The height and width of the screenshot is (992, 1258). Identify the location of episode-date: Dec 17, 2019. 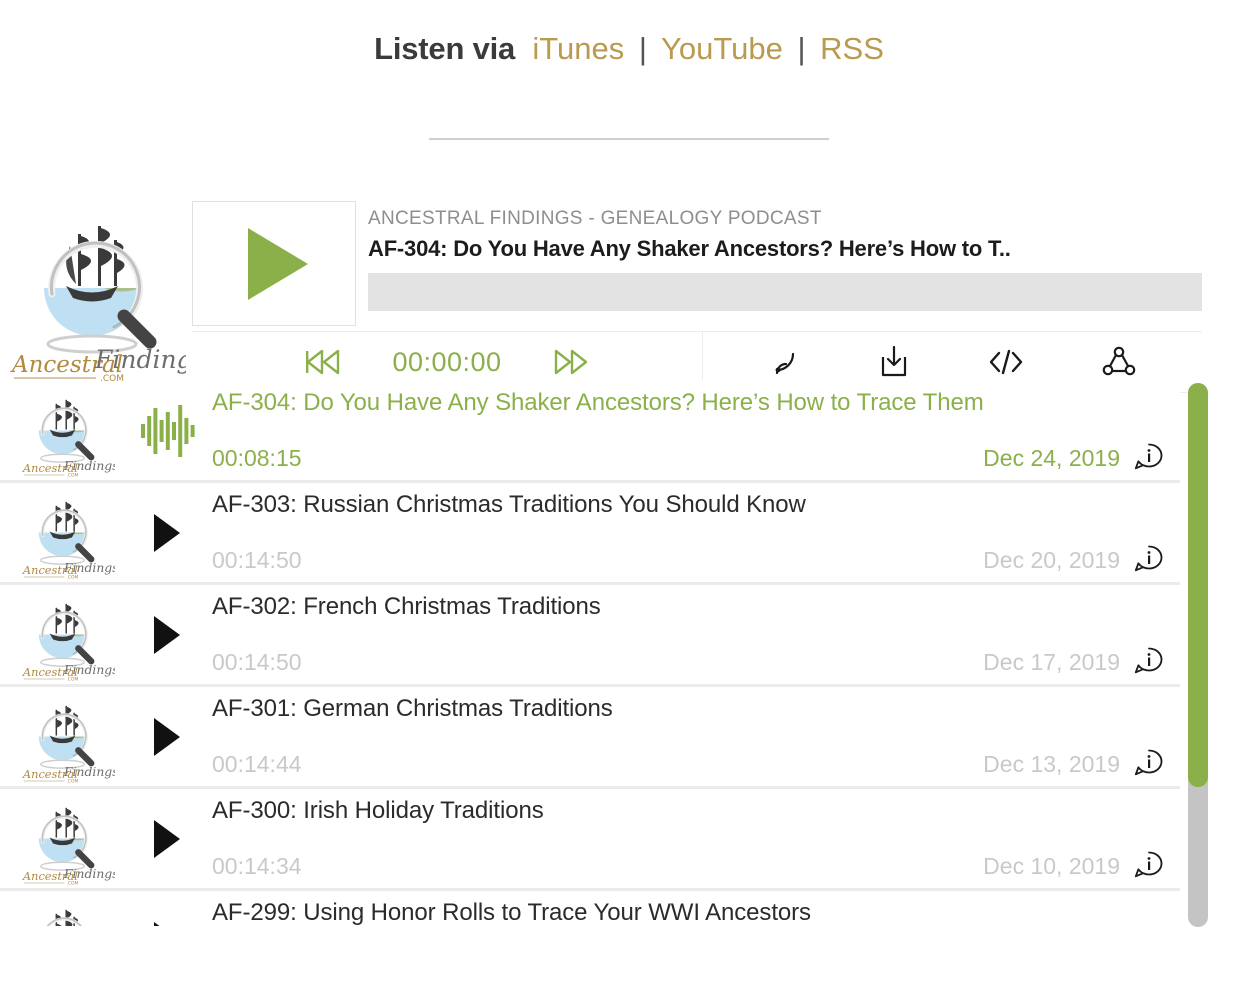
(1051, 661).